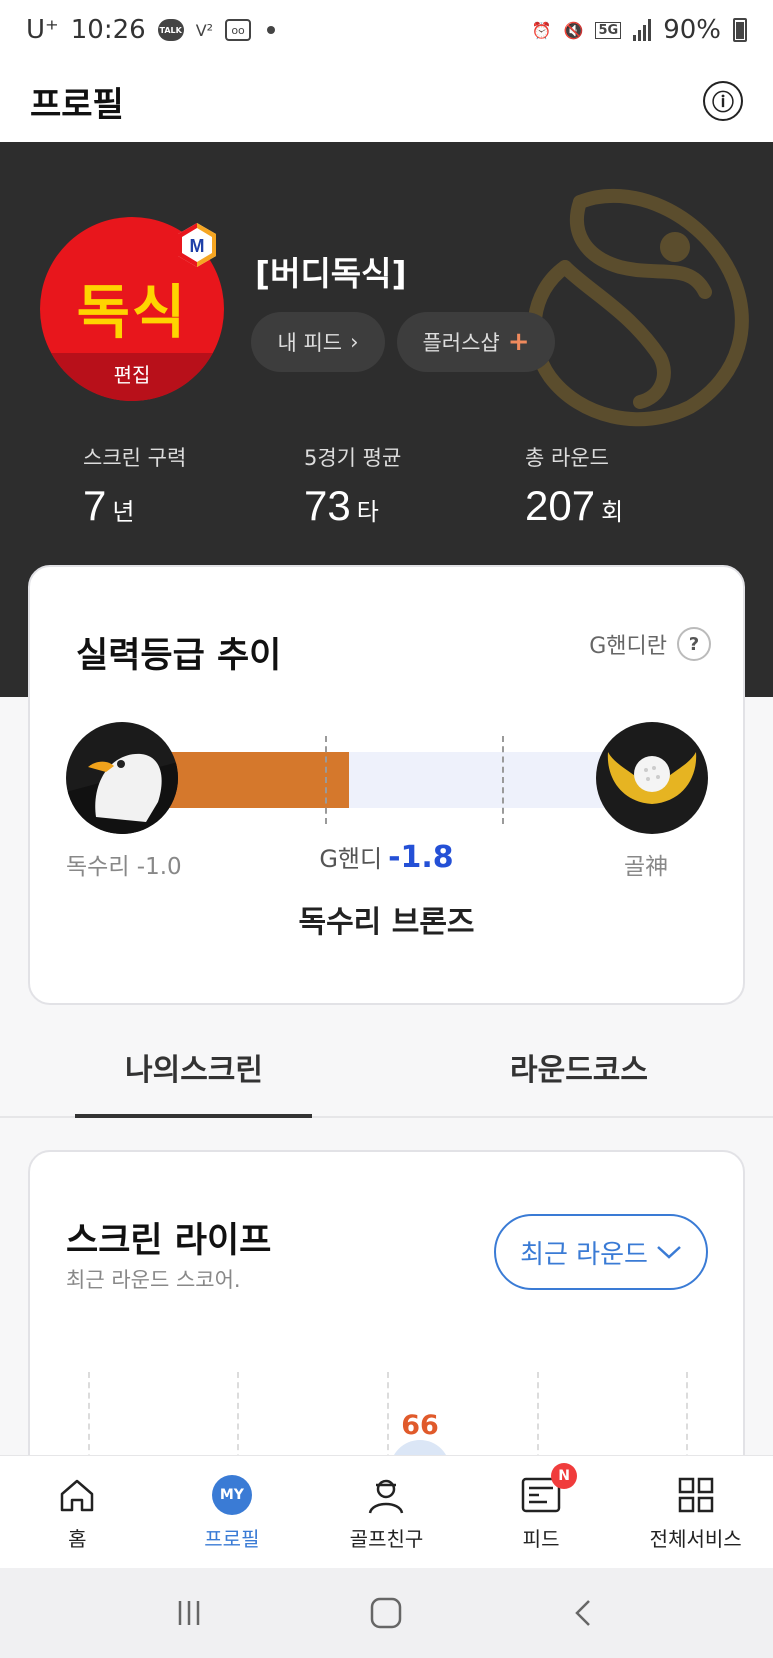 Image resolution: width=773 pixels, height=1658 pixels. I want to click on nav-golf-friends-label: 골프친구, so click(386, 1538).